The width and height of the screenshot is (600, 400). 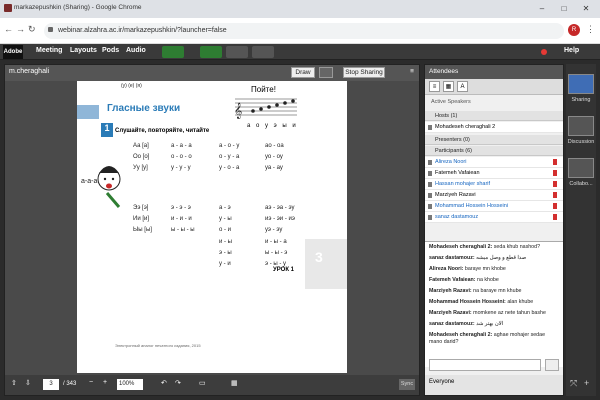 What do you see at coordinates (136, 50) in the screenshot?
I see `menu-audio: Audio` at bounding box center [136, 50].